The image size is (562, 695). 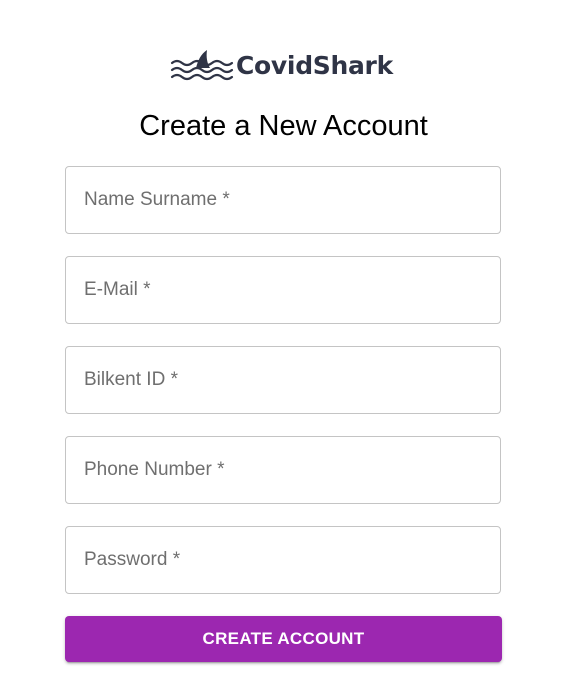 I want to click on password-field, so click(x=283, y=560).